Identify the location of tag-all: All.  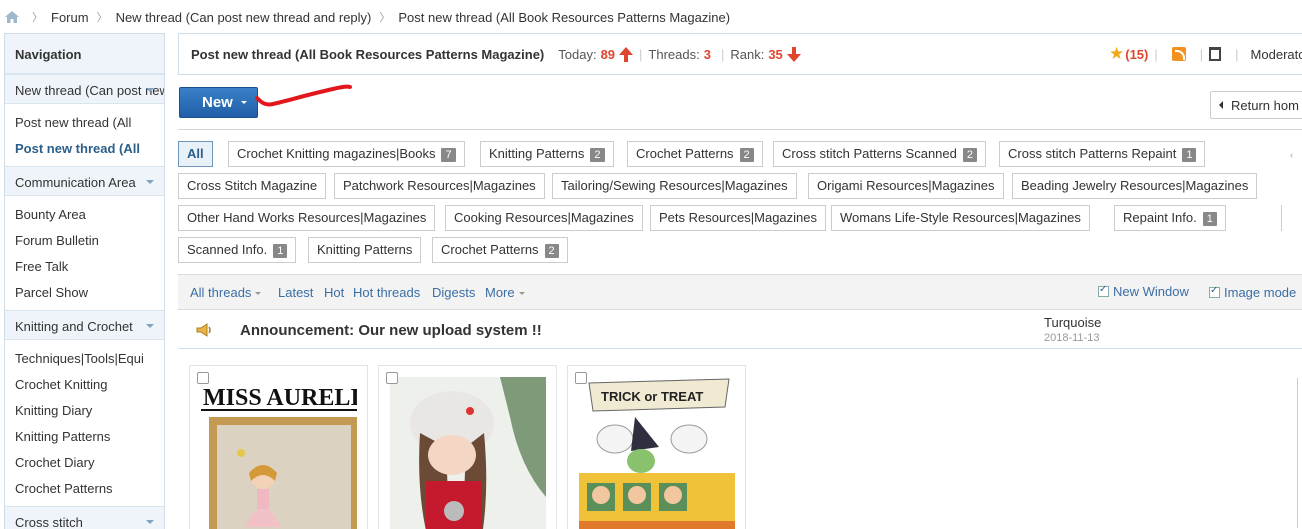
(195, 154).